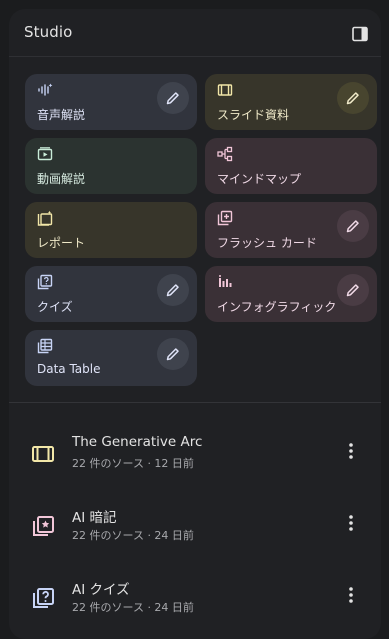 The width and height of the screenshot is (389, 639). I want to click on tile-label: フラッシュ カード, so click(267, 243).